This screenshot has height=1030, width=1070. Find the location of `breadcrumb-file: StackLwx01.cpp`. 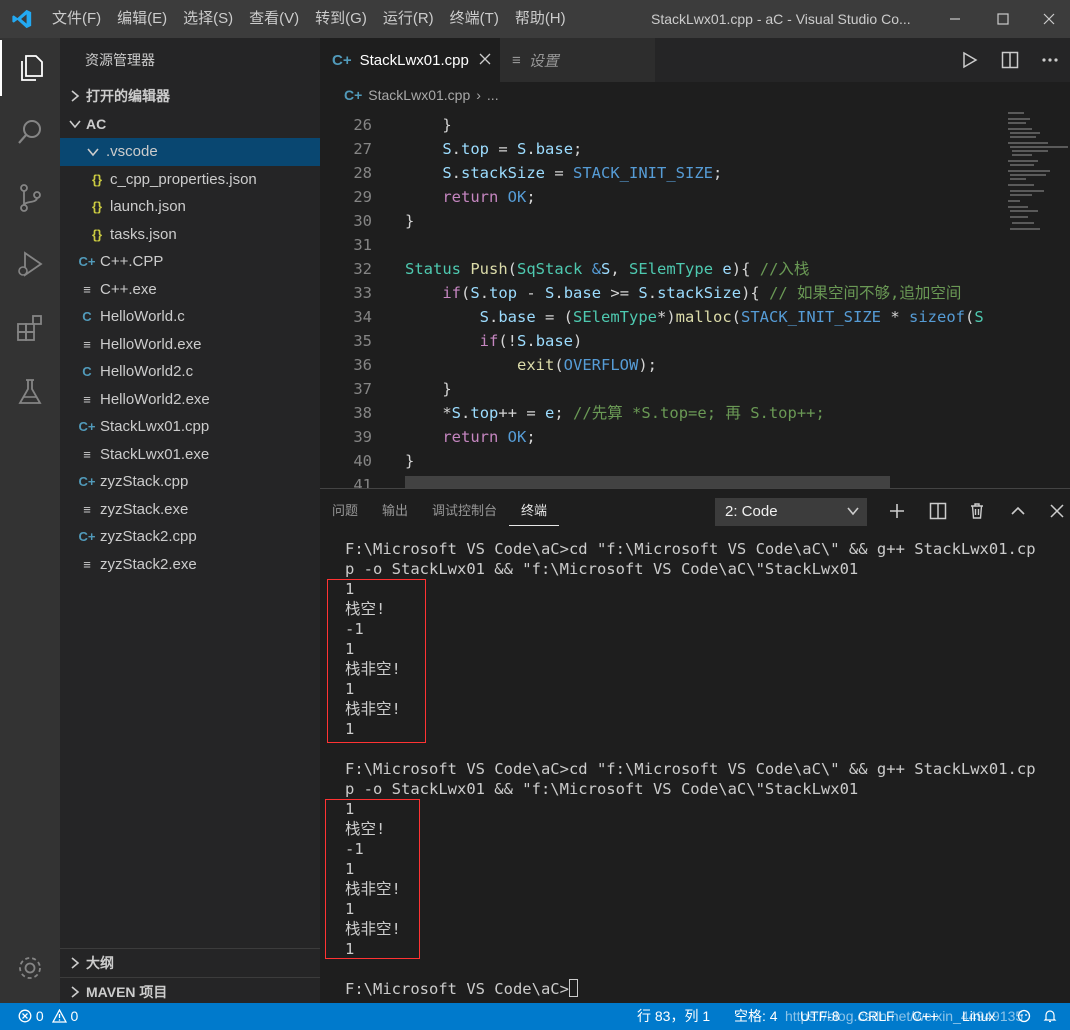

breadcrumb-file: StackLwx01.cpp is located at coordinates (419, 95).